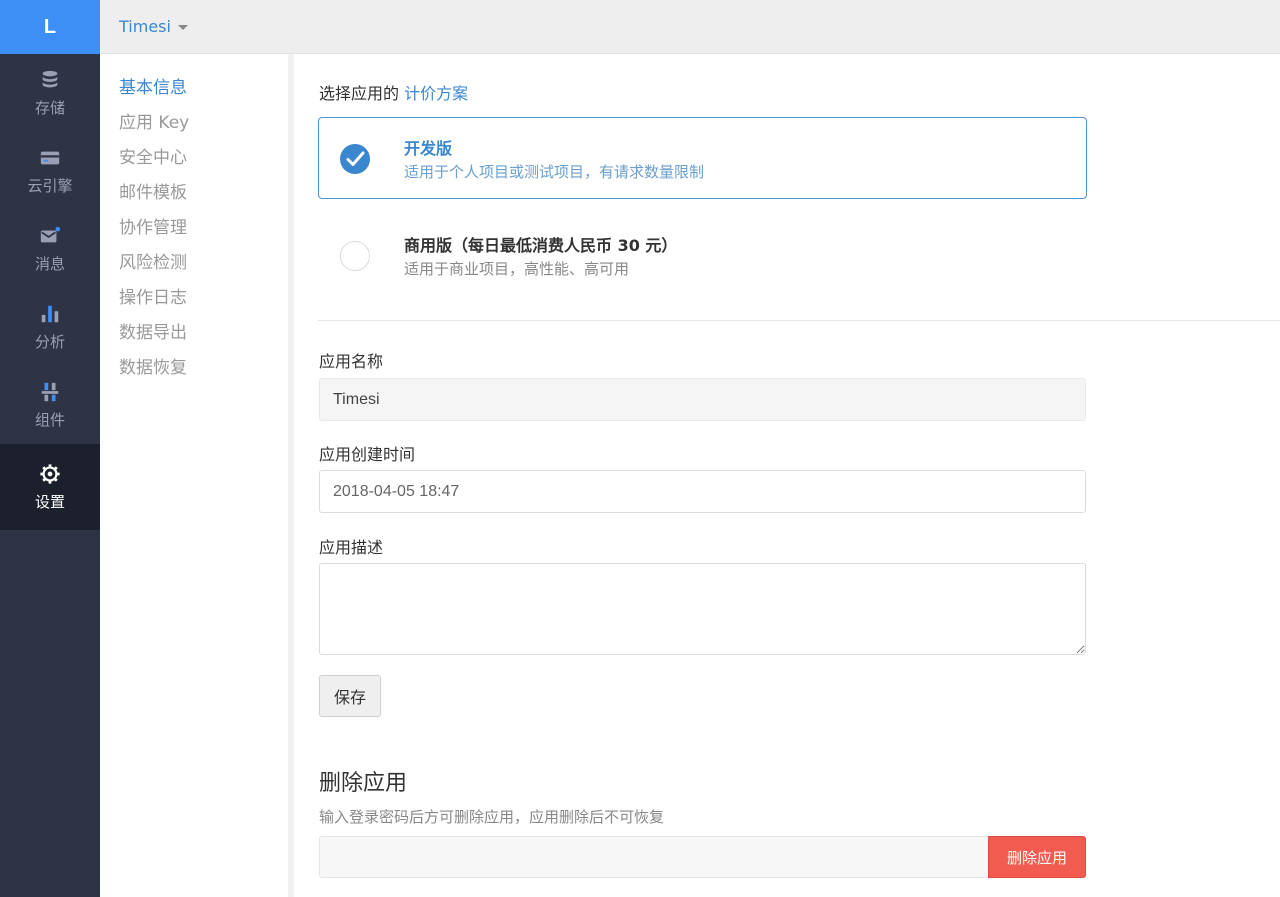 The image size is (1280, 897). Describe the element at coordinates (49, 501) in the screenshot. I see `nav-label: 设置` at that location.